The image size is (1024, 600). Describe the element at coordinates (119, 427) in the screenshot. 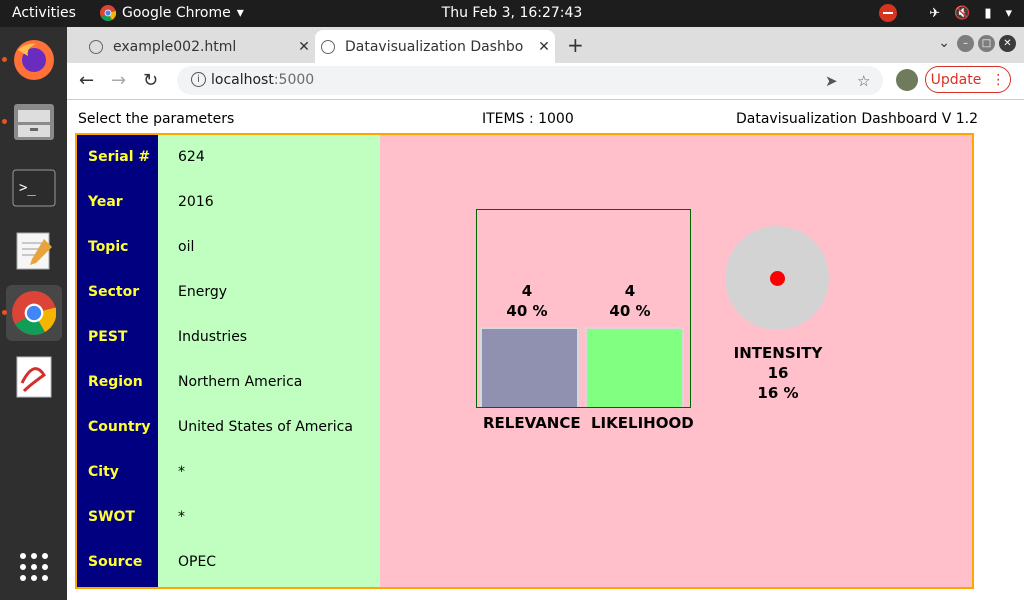

I see `row-label: Country` at that location.